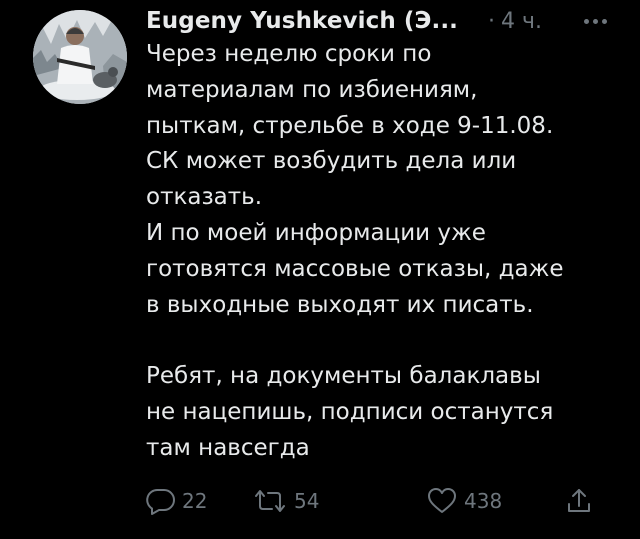 The height and width of the screenshot is (539, 640). Describe the element at coordinates (289, 54) in the screenshot. I see `tweet-text-line: Через неделю сроки по` at that location.